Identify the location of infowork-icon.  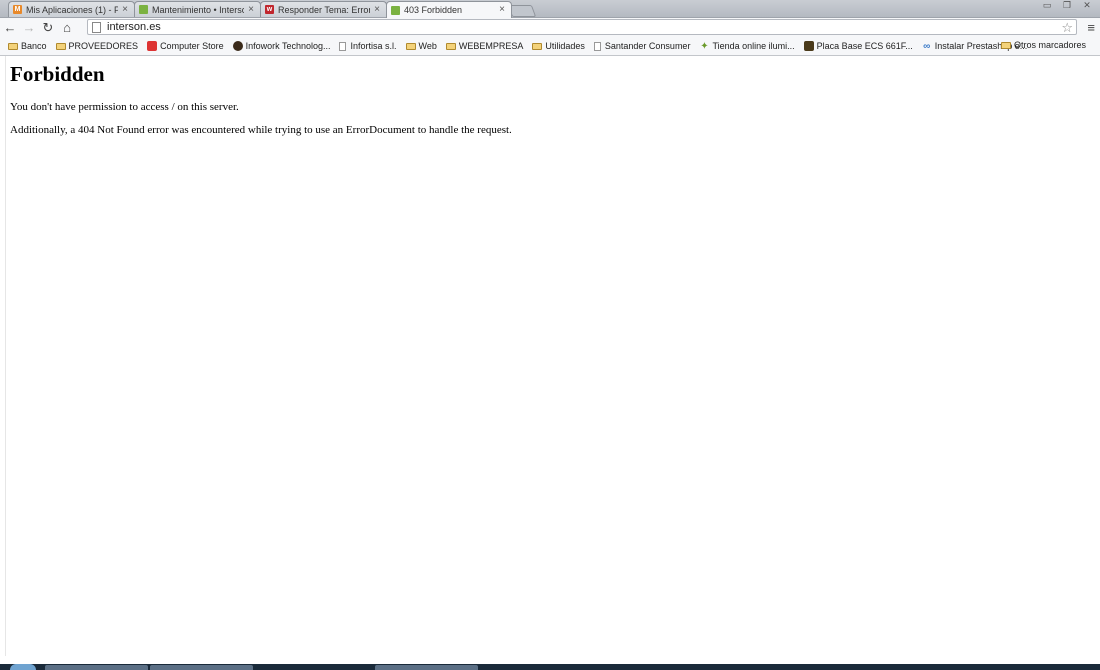
(237, 46).